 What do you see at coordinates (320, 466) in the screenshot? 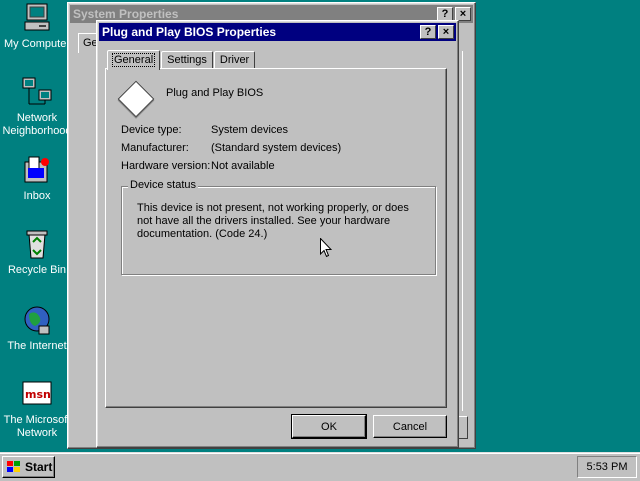
I see `taskbar: Start 5:53 PM` at bounding box center [320, 466].